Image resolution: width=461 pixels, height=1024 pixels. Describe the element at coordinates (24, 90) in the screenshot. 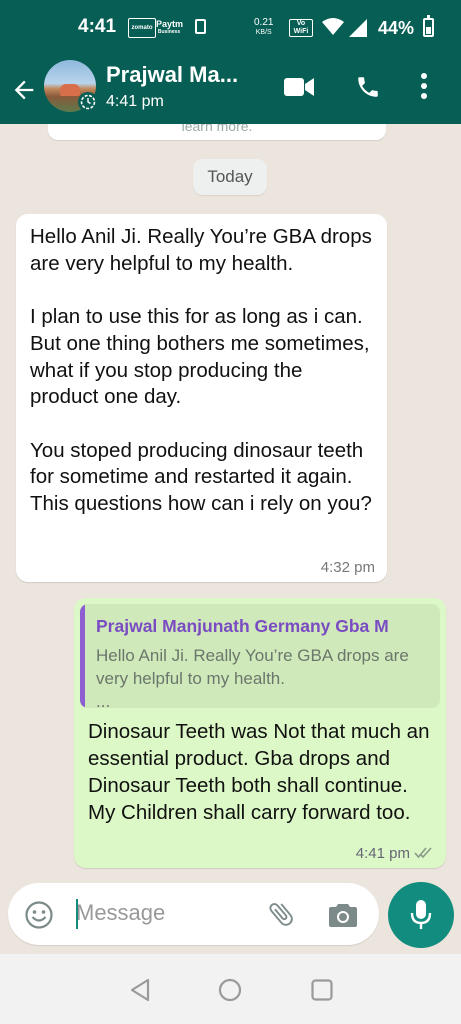

I see `back-arrow-icon` at that location.